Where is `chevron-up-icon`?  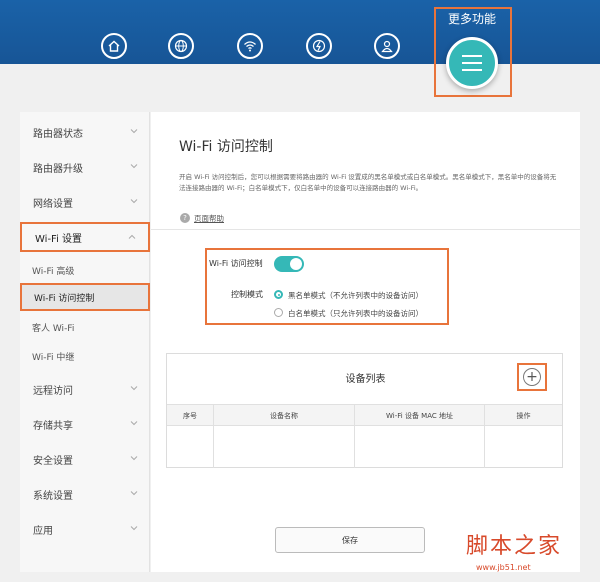 chevron-up-icon is located at coordinates (132, 236).